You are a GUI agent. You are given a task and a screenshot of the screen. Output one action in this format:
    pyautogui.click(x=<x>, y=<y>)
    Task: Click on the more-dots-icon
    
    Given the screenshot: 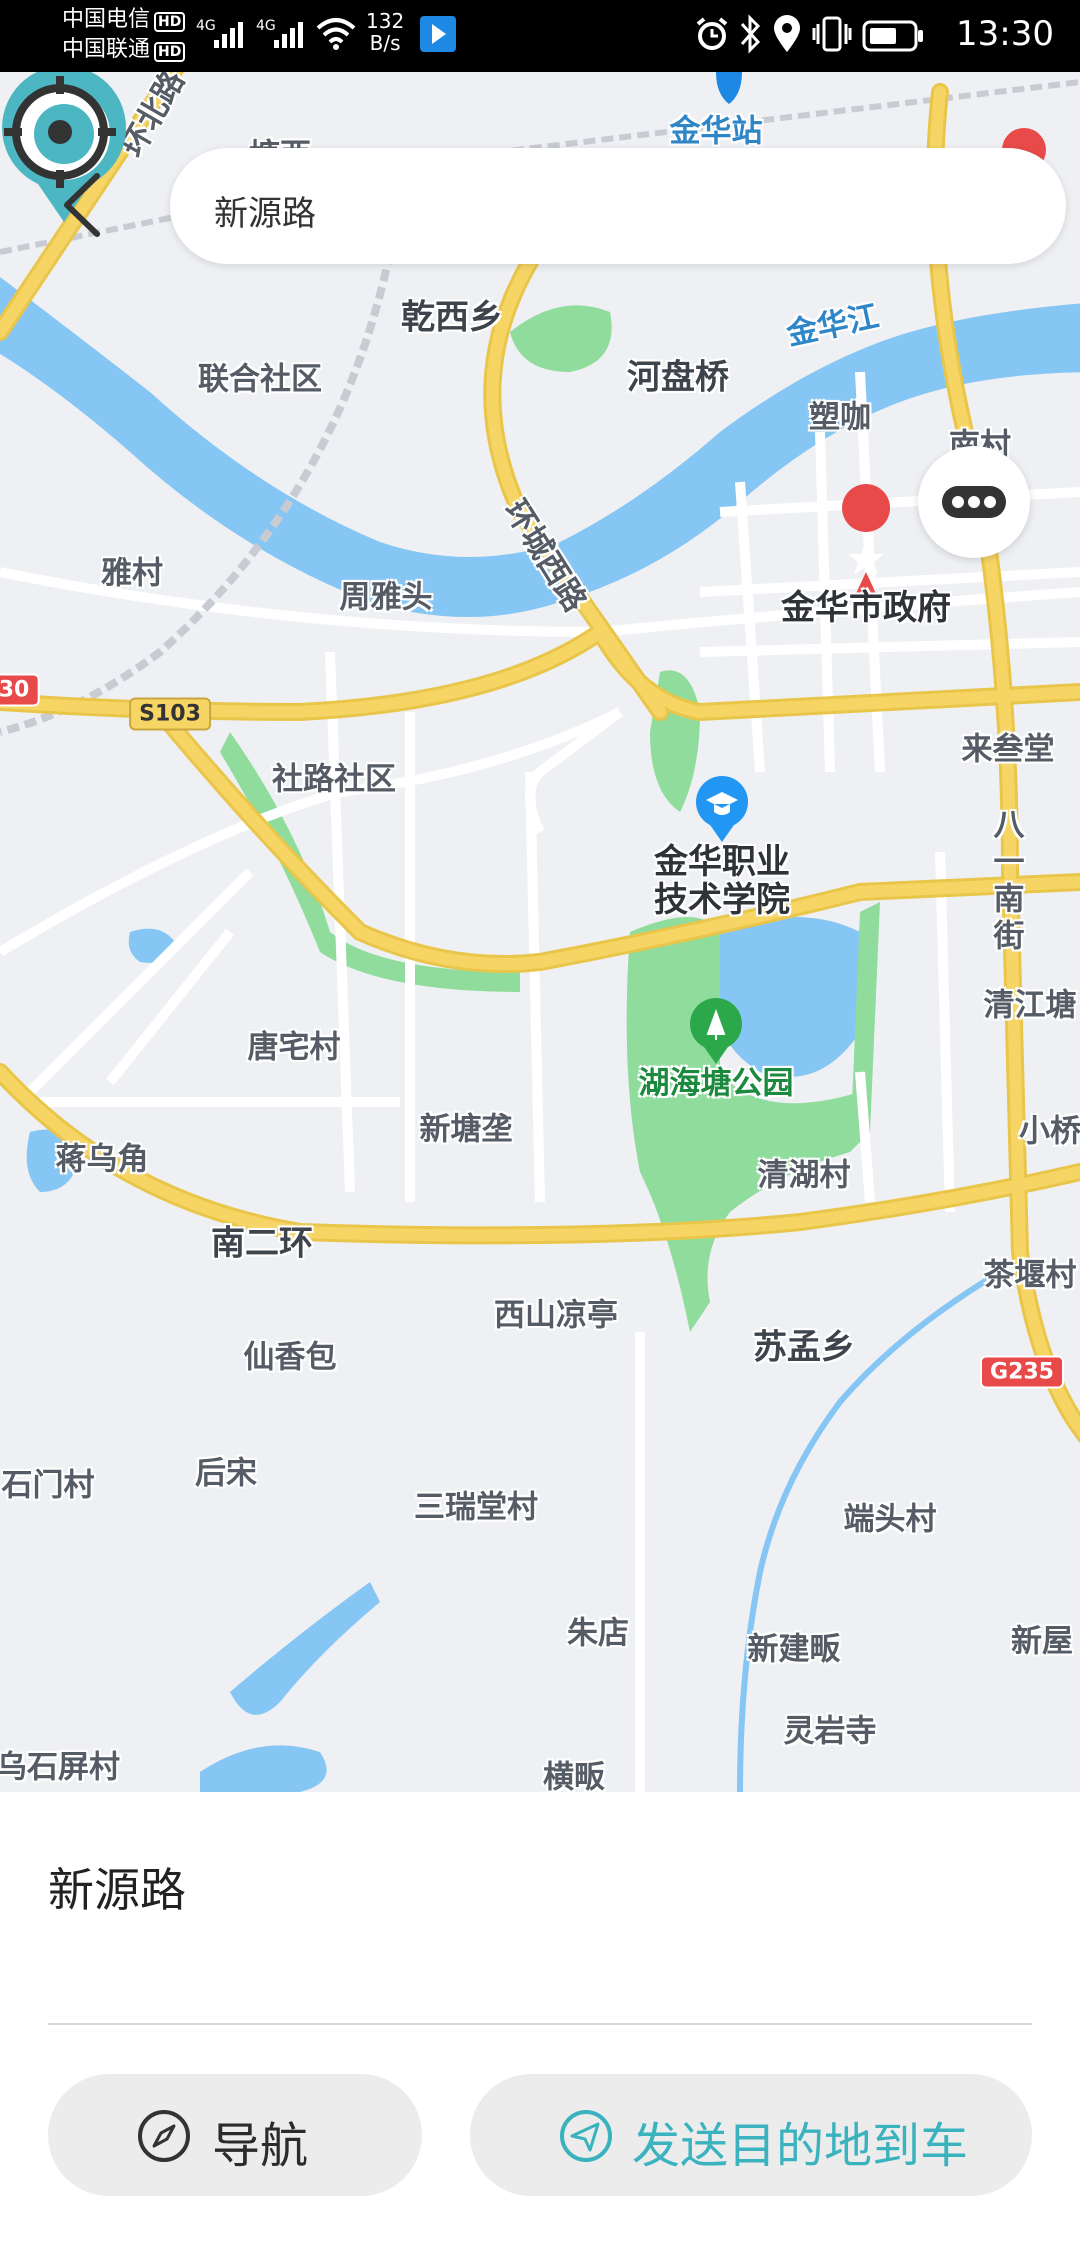 What is the action you would take?
    pyautogui.click(x=974, y=502)
    